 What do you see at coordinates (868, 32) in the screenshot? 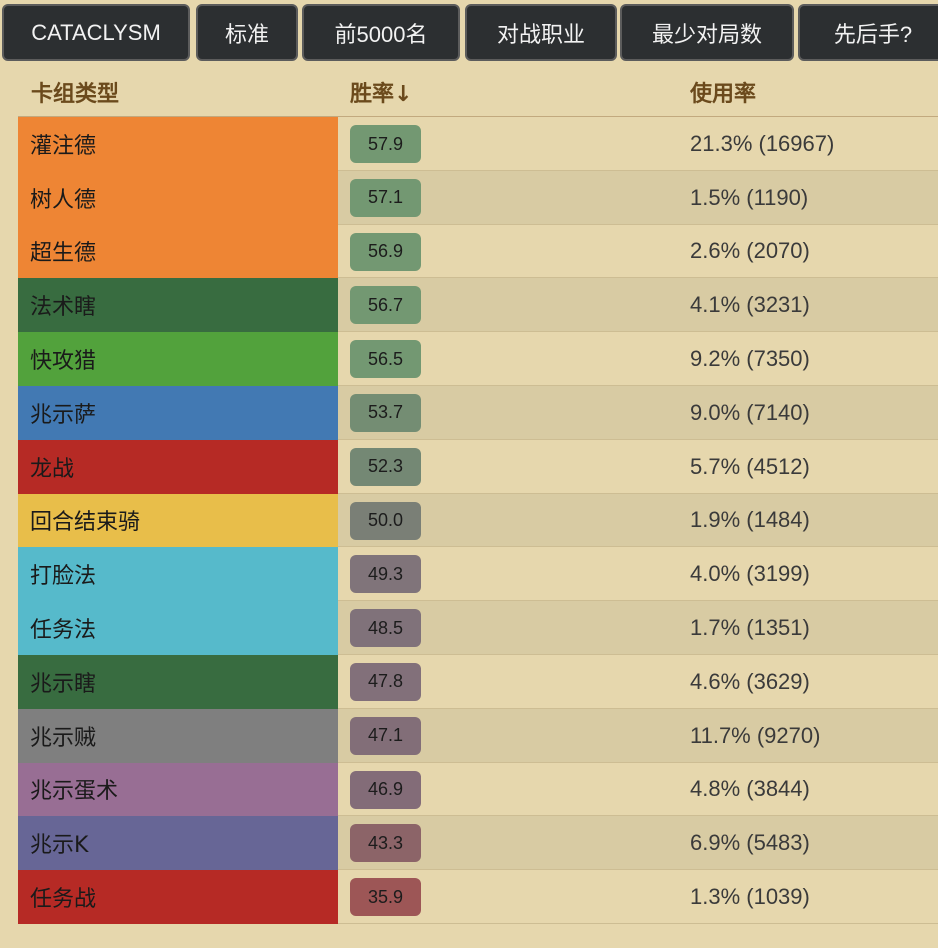
I see `filter-button-5: 先后手?` at bounding box center [868, 32].